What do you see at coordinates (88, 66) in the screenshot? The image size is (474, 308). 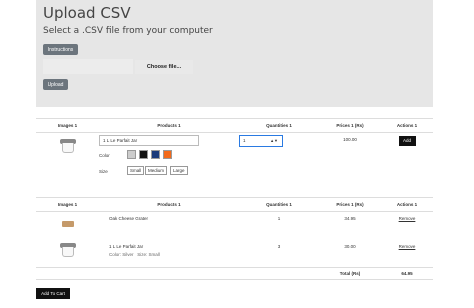 I see `file-name-field` at bounding box center [88, 66].